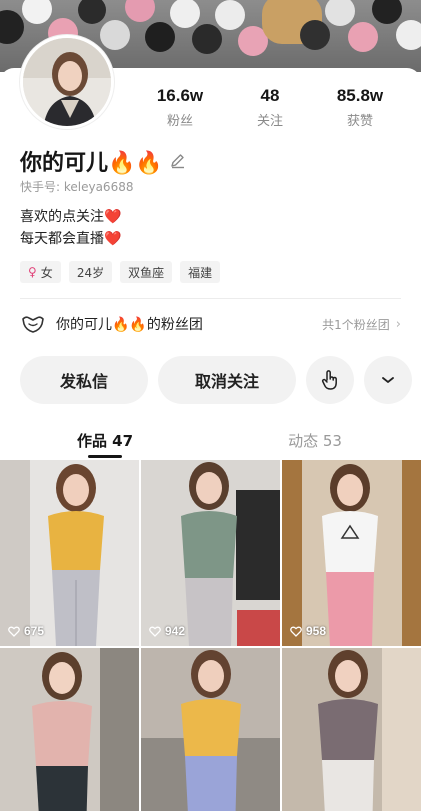  I want to click on tab-moments: 动态 53, so click(315, 442).